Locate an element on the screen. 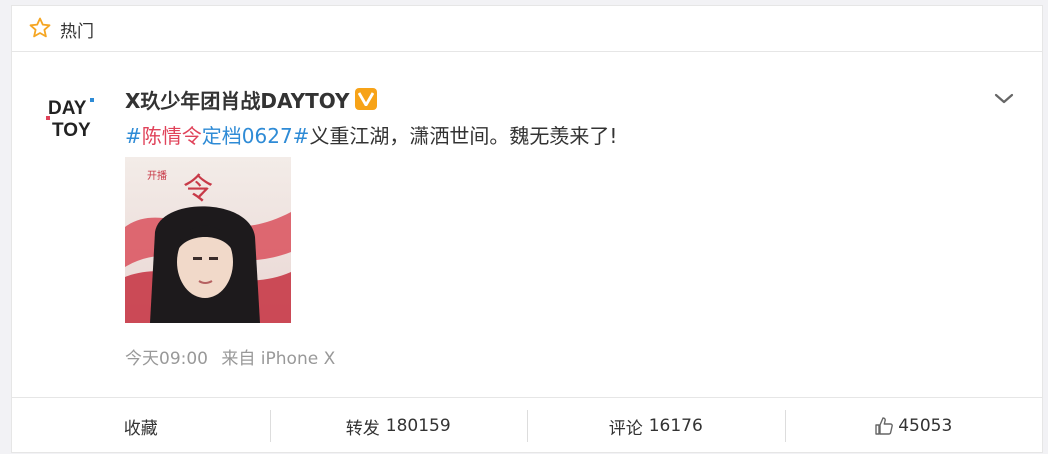 The height and width of the screenshot is (454, 1048). favorite-button: 收藏 is located at coordinates (141, 426).